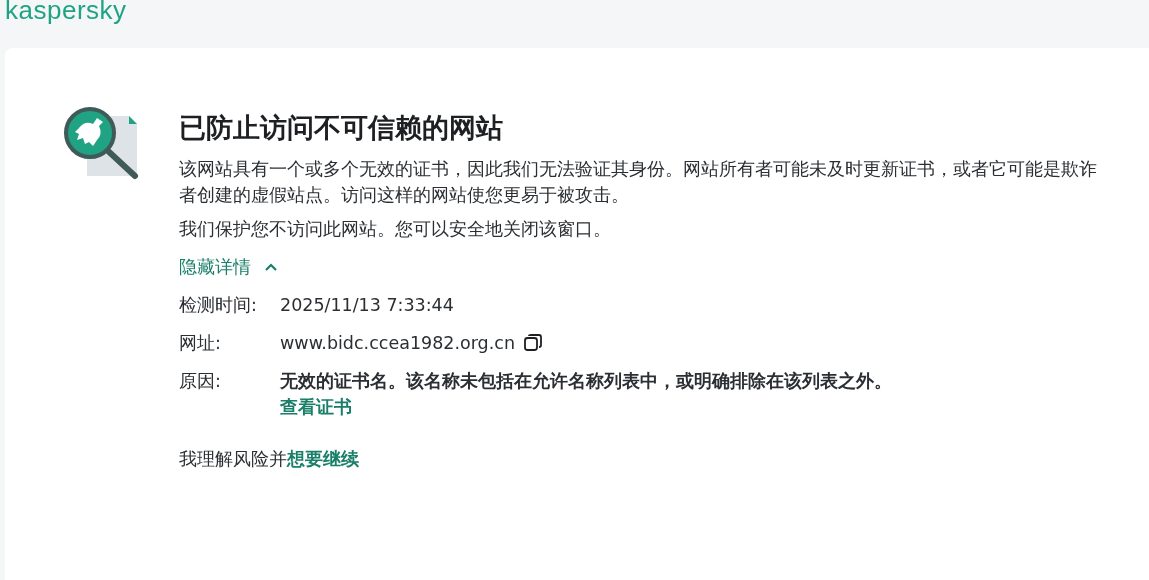 Image resolution: width=1149 pixels, height=580 pixels. What do you see at coordinates (66, 11) in the screenshot?
I see `brand-logo: kaspersky` at bounding box center [66, 11].